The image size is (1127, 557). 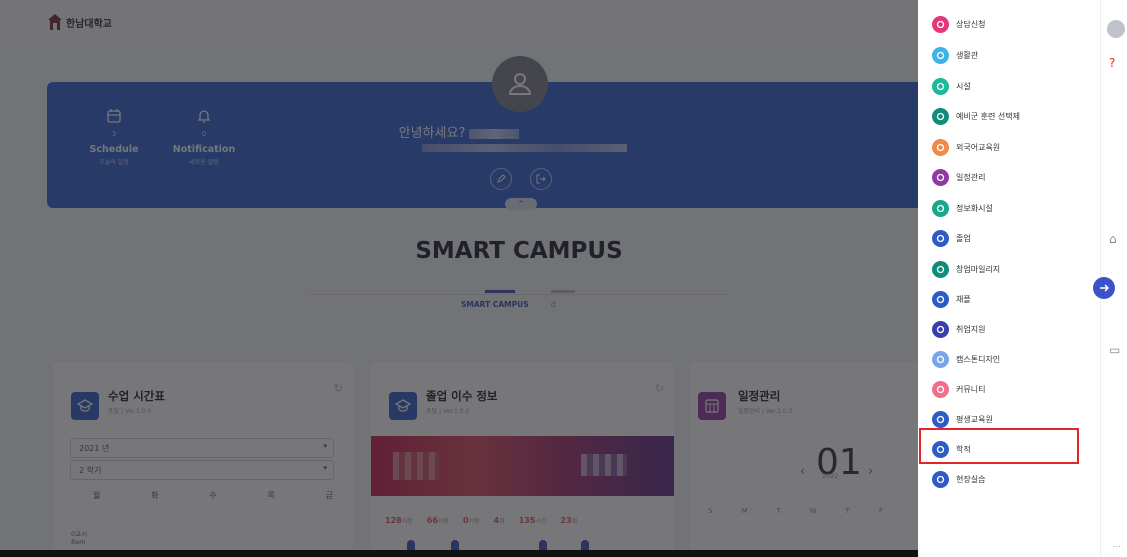 I want to click on monitor-icon, so click(x=940, y=208).